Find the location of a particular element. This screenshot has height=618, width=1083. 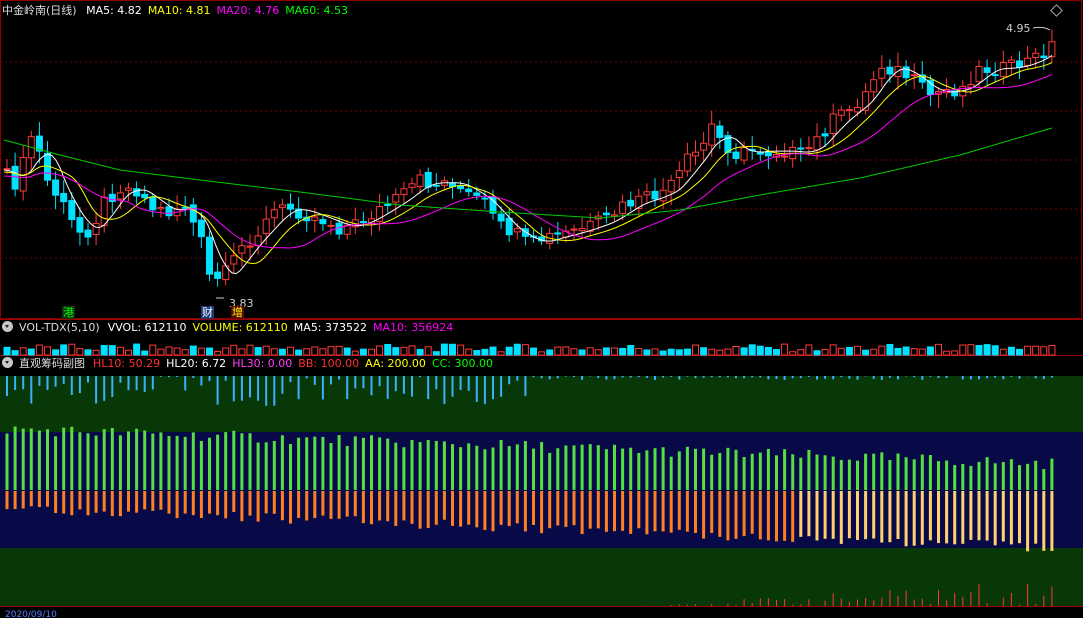

ma-value: MA20: 4.76 is located at coordinates (248, 10).